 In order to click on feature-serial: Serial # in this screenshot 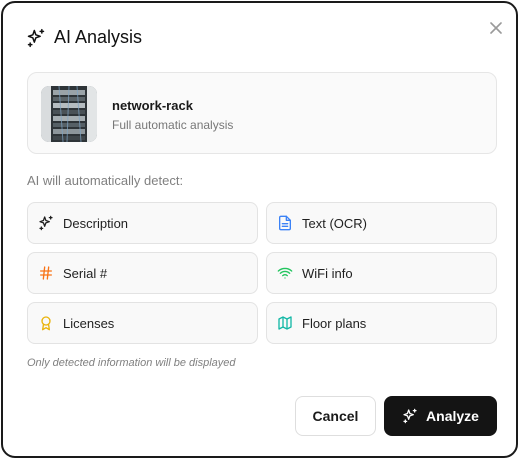, I will do `click(142, 273)`.